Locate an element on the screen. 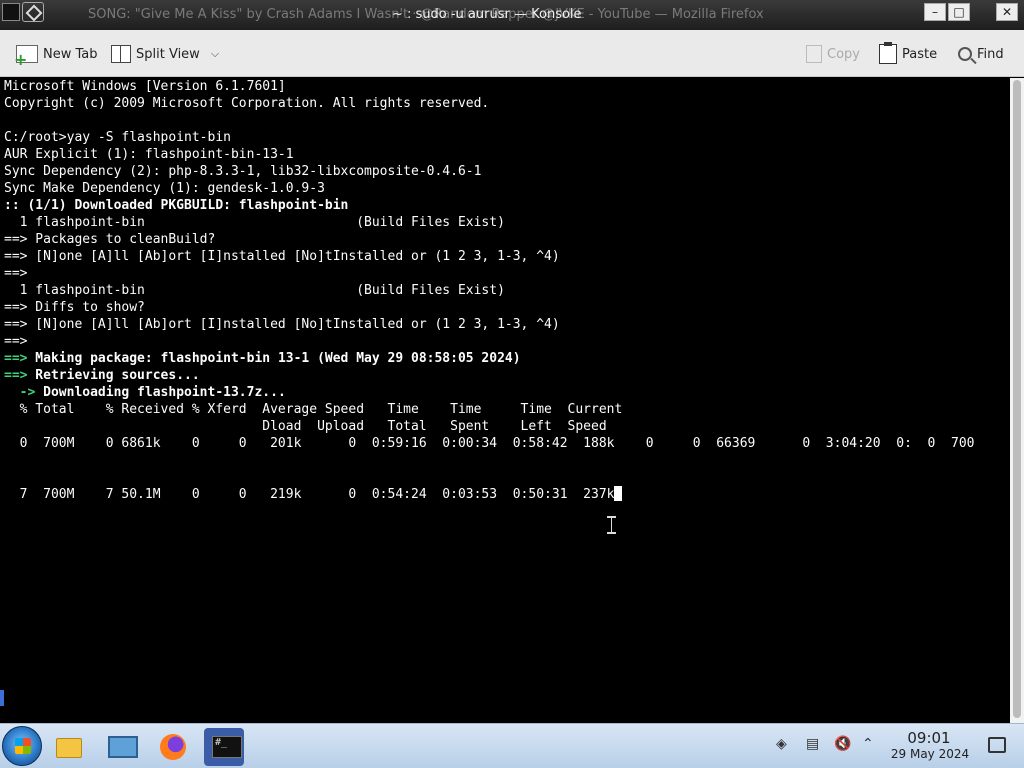 This screenshot has width=1024, height=768. split-view-button: Split View ⌵ is located at coordinates (165, 54).